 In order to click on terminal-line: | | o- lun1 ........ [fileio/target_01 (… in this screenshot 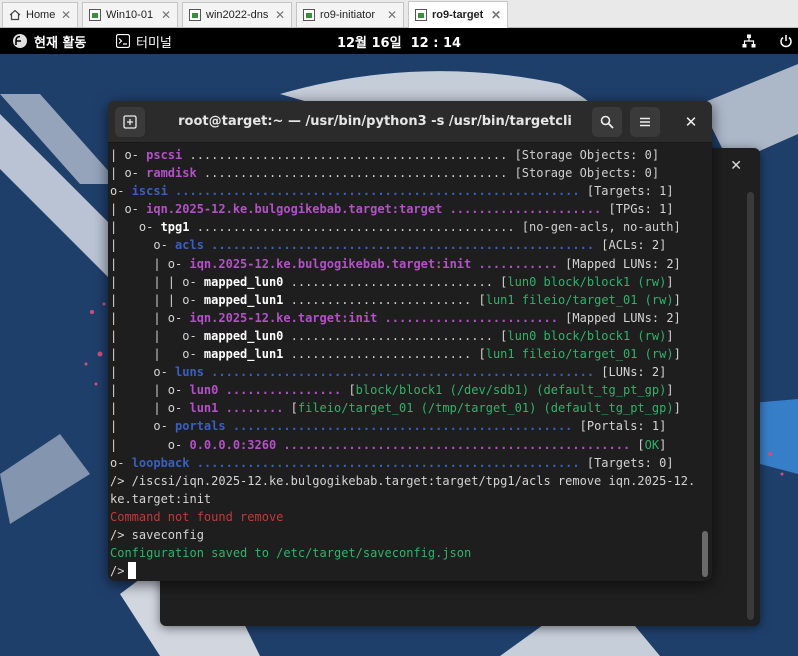, I will do `click(404, 408)`.